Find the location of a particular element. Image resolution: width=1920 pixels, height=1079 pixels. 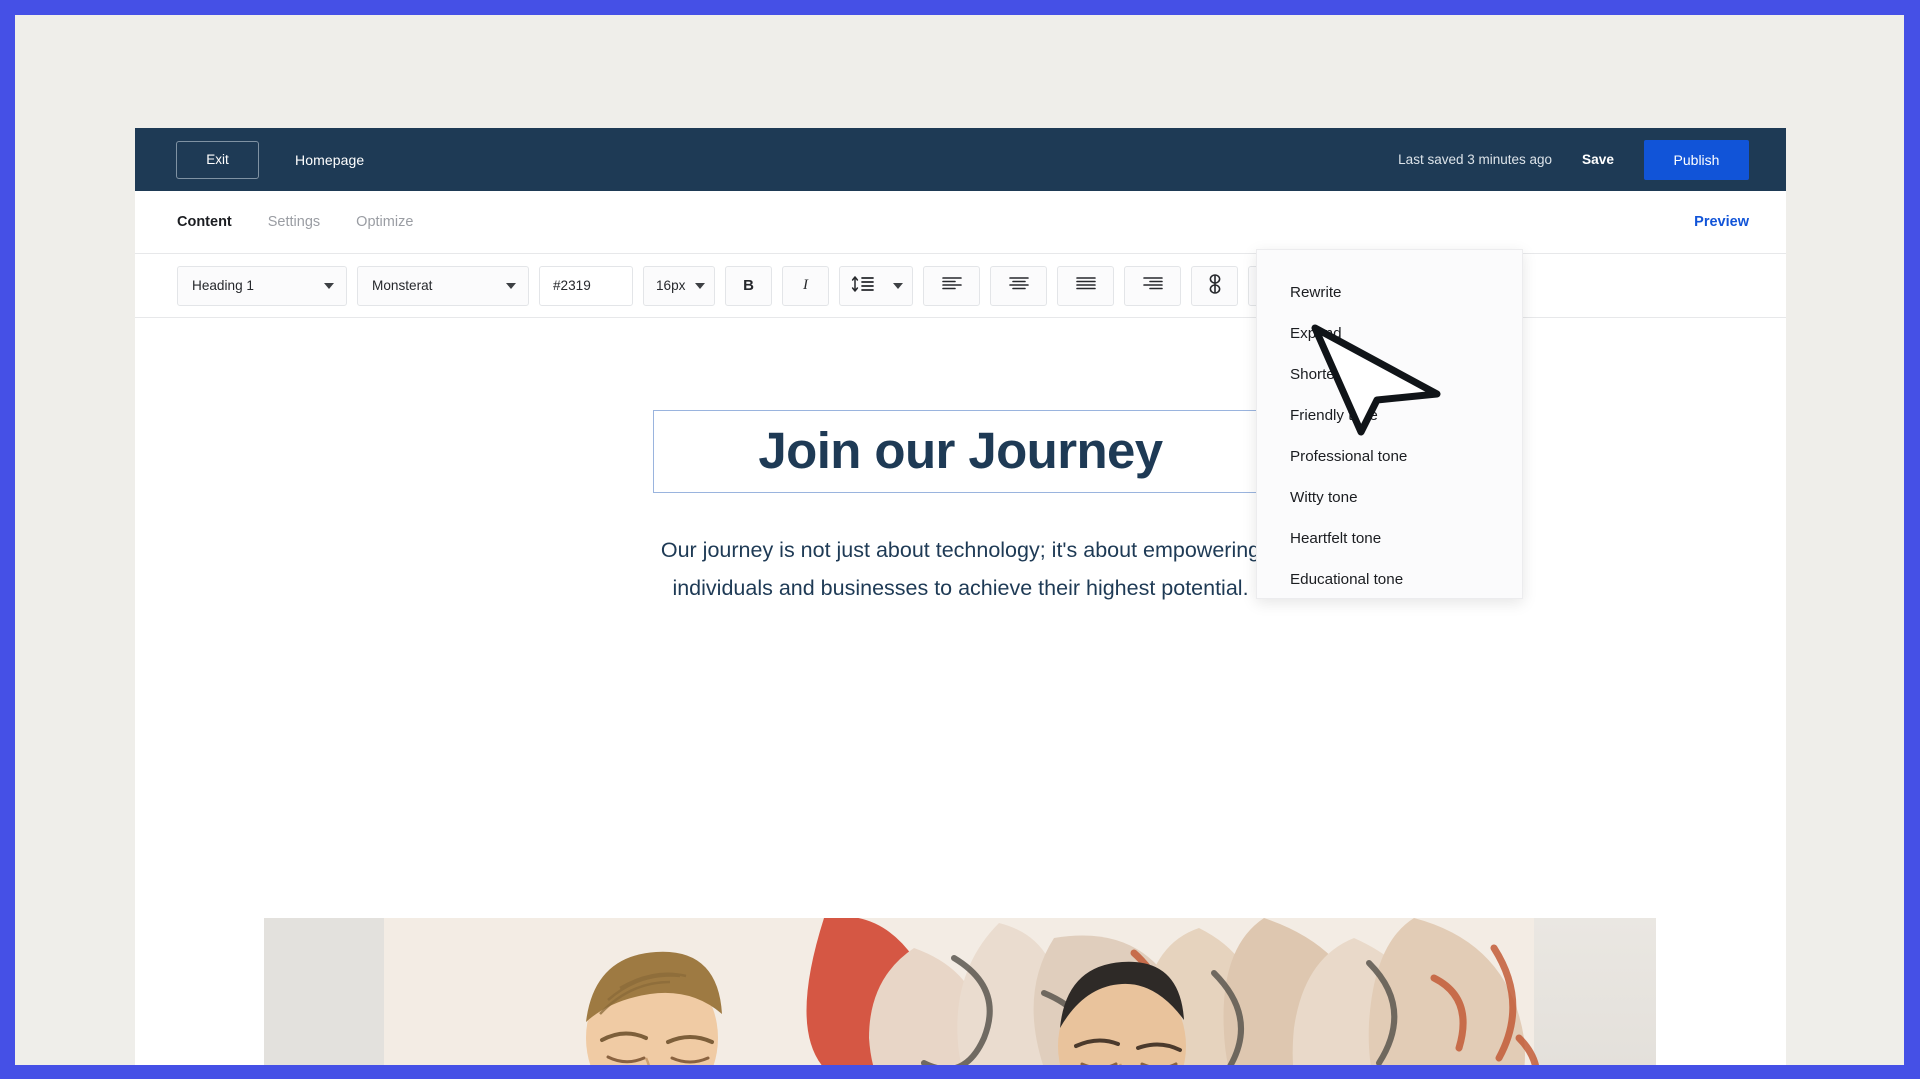

line-height-button is located at coordinates (876, 285).